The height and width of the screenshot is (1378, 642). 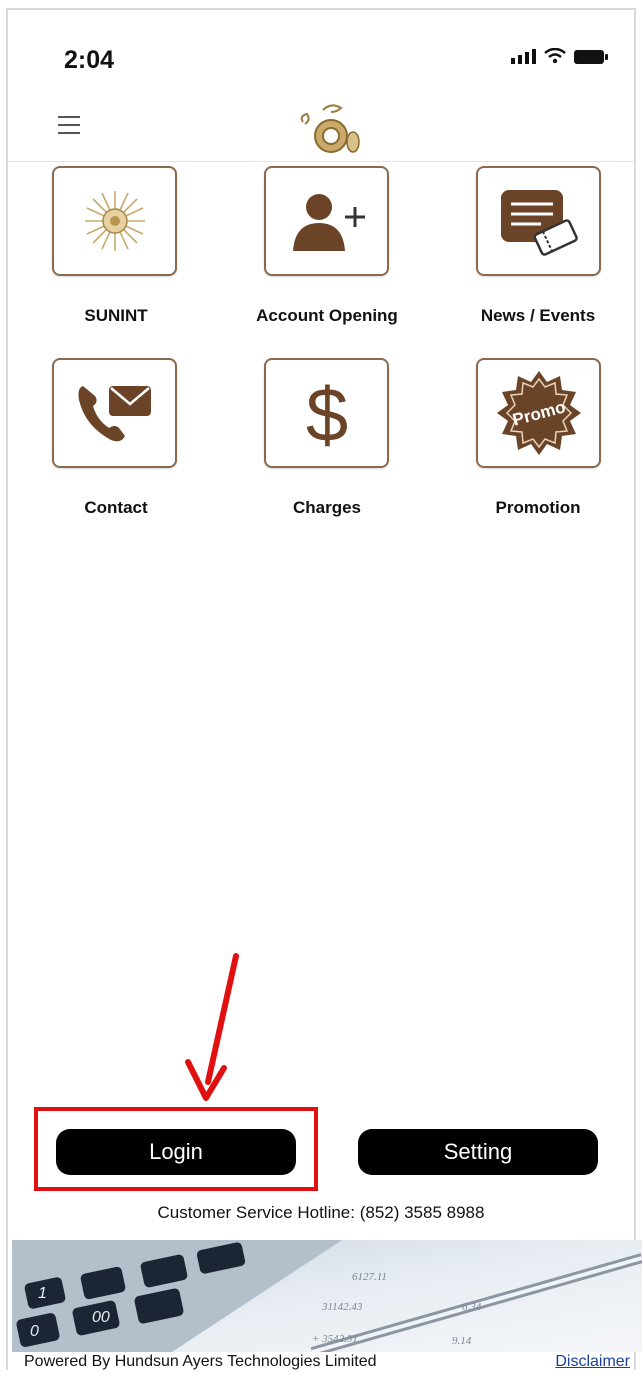 I want to click on svg-text: 0, so click(x=34, y=1331).